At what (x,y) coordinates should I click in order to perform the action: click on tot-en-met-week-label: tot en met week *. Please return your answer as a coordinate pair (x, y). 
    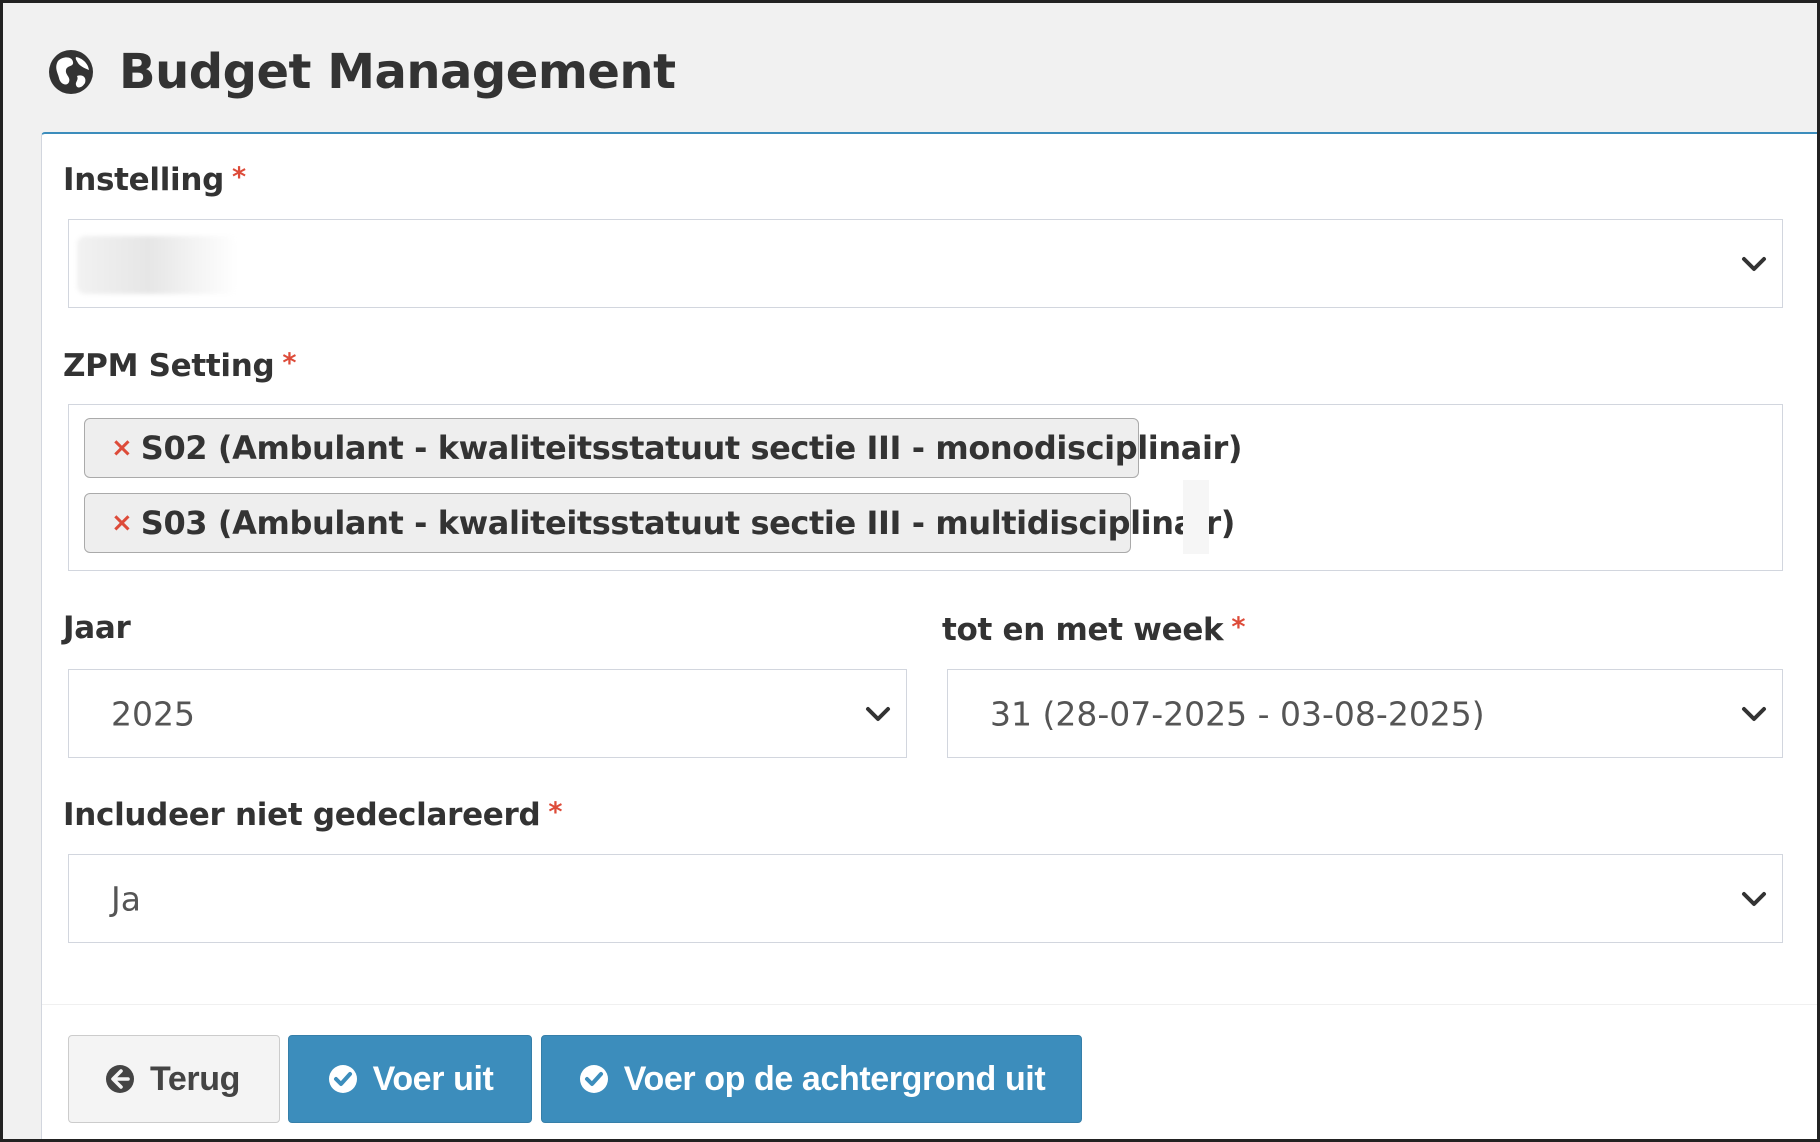
    Looking at the image, I should click on (1093, 629).